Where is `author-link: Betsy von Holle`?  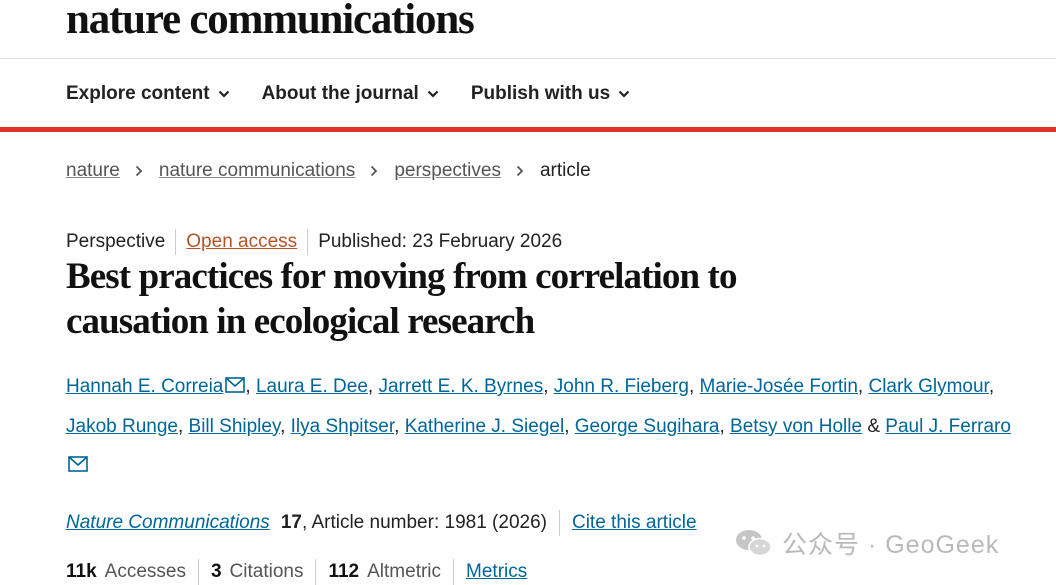 author-link: Betsy von Holle is located at coordinates (796, 426).